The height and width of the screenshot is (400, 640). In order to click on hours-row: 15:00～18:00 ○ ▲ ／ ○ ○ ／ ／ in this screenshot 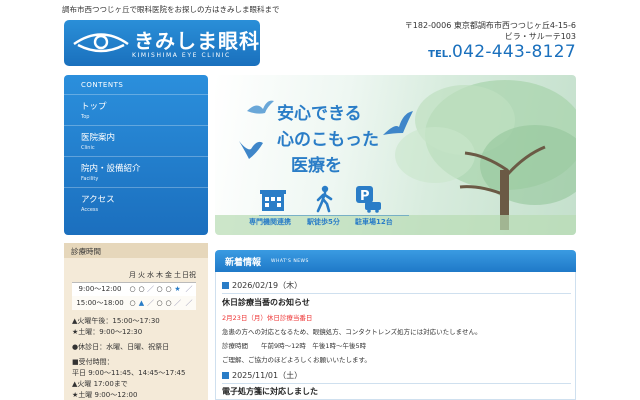, I will do `click(134, 303)`.